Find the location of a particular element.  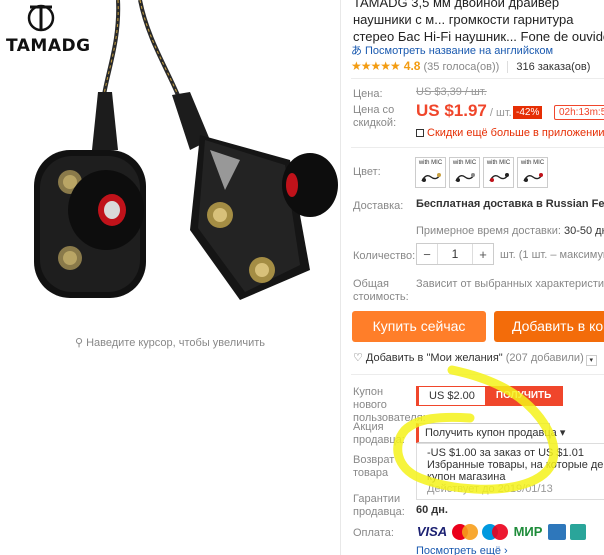

zoom-hint: ⚲ Наведите курсор, чтобы увеличить is located at coordinates (170, 342).